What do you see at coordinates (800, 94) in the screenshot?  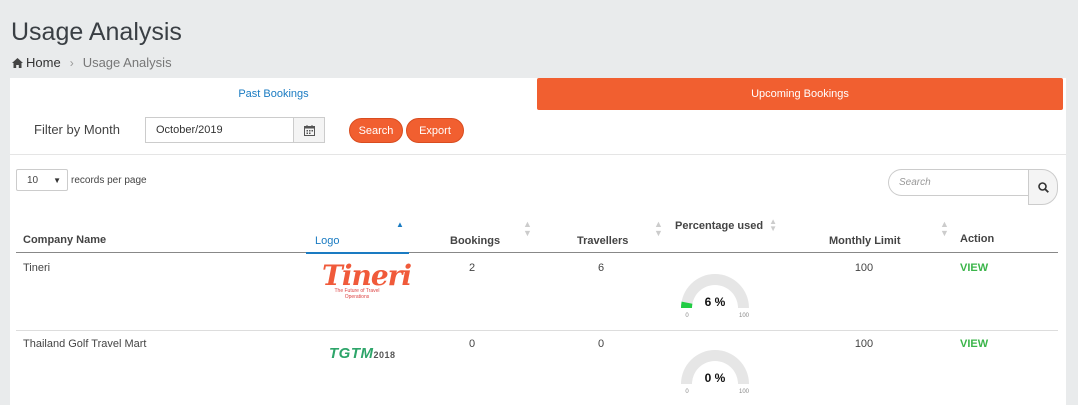 I see `tab-upcoming-bookings: Upcoming Bookings` at bounding box center [800, 94].